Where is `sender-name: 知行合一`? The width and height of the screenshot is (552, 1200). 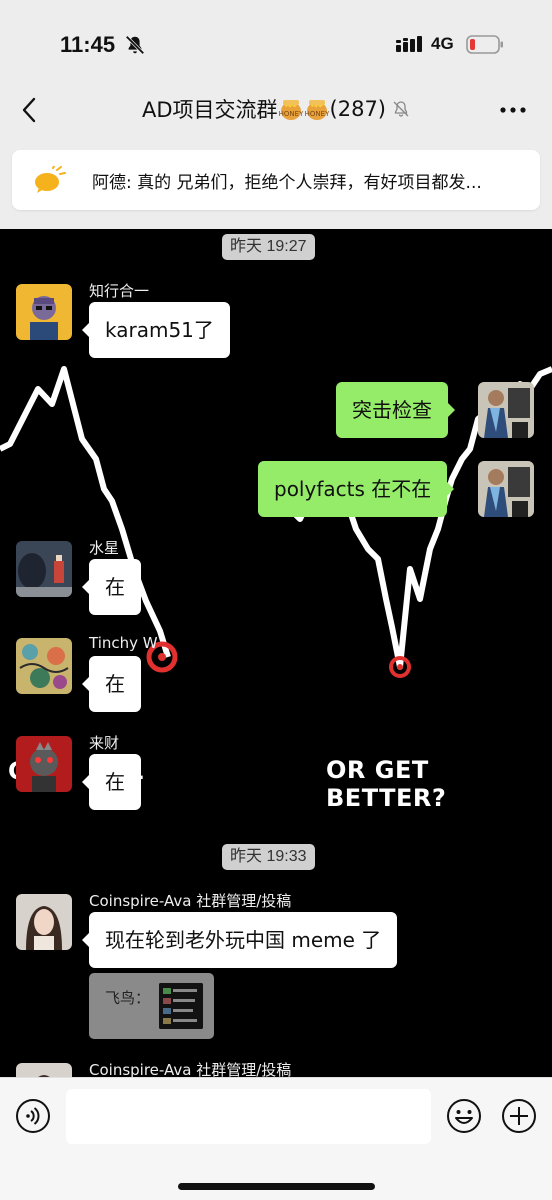
sender-name: 知行合一 is located at coordinates (119, 291).